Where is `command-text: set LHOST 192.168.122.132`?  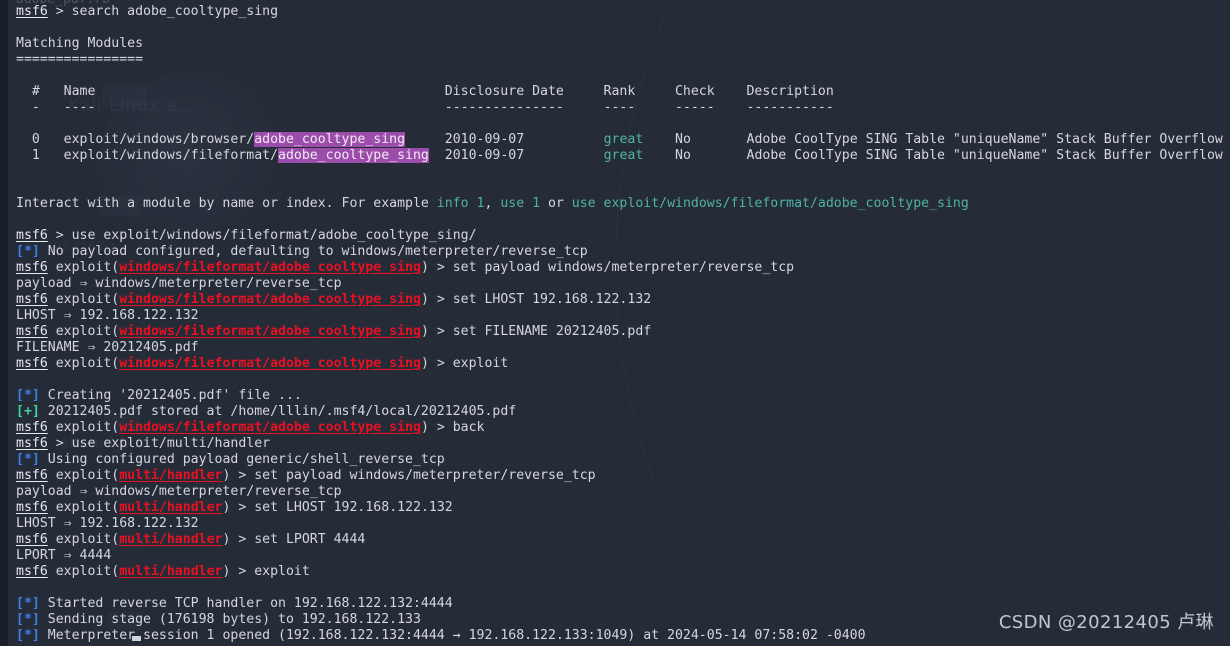 command-text: set LHOST 192.168.122.132 is located at coordinates (353, 507).